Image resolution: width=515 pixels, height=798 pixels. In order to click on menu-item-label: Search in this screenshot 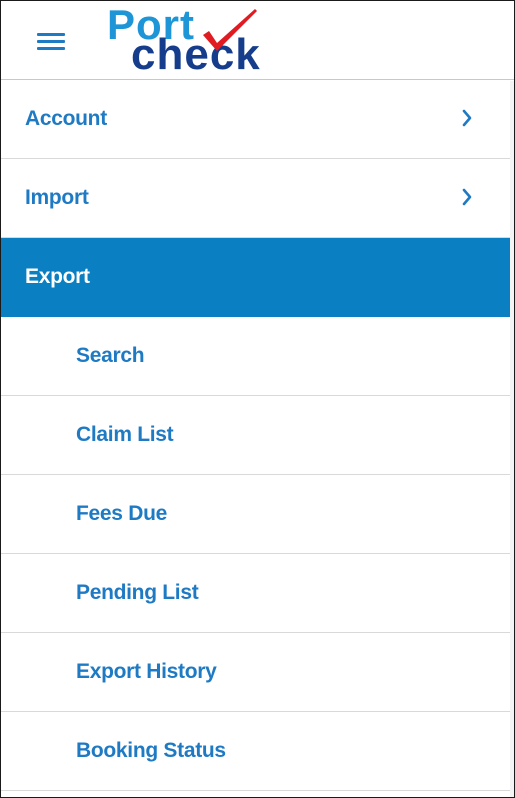, I will do `click(110, 355)`.